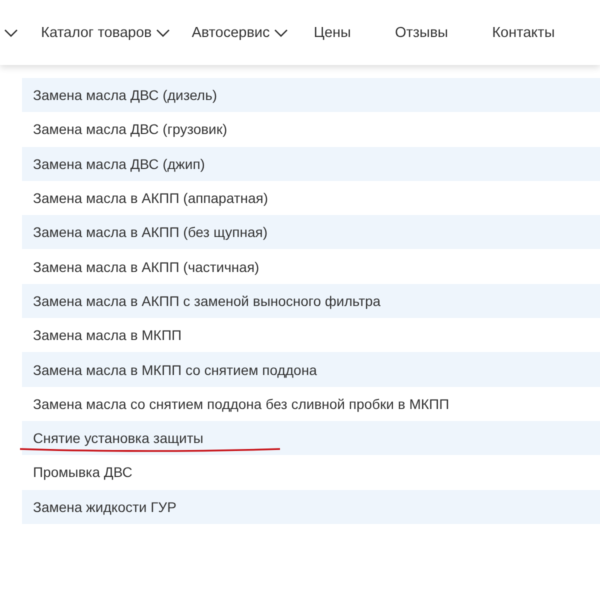 Image resolution: width=600 pixels, height=600 pixels. Describe the element at coordinates (82, 472) in the screenshot. I see `service-name: Промывка ДВС` at that location.